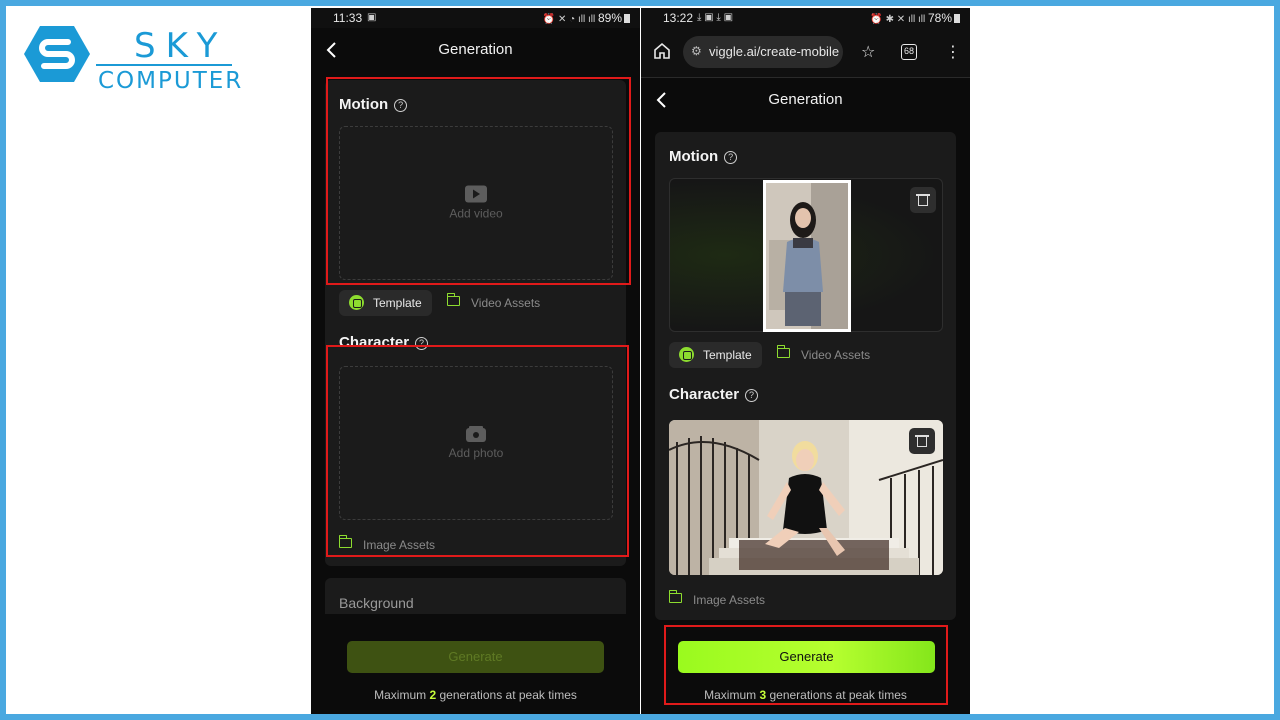 This screenshot has width=1280, height=720. Describe the element at coordinates (703, 156) in the screenshot. I see `motion-section-title: Motion?` at that location.